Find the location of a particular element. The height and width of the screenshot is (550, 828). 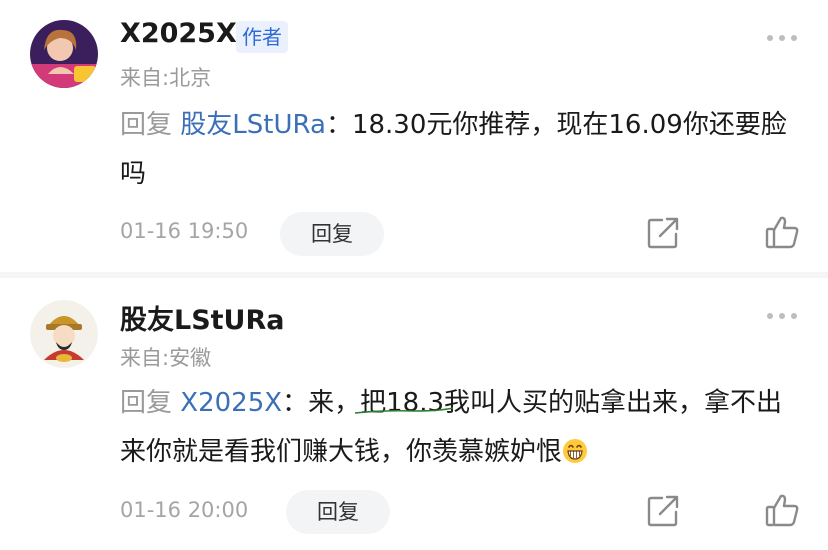

green-underline-mark is located at coordinates (404, 410).